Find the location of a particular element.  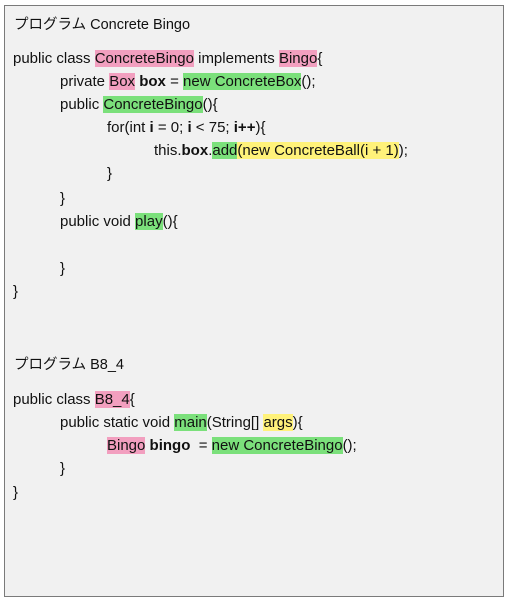

code-token: for(int is located at coordinates (128, 127).